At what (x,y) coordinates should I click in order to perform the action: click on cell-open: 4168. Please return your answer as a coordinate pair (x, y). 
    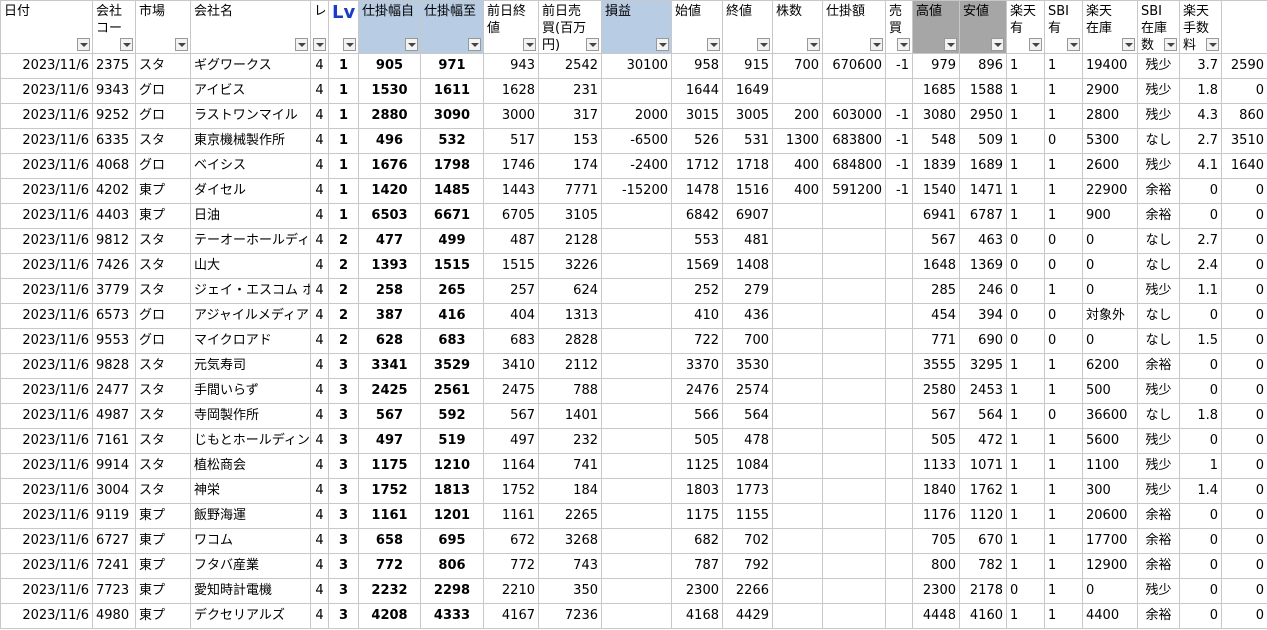
    Looking at the image, I should click on (697, 616).